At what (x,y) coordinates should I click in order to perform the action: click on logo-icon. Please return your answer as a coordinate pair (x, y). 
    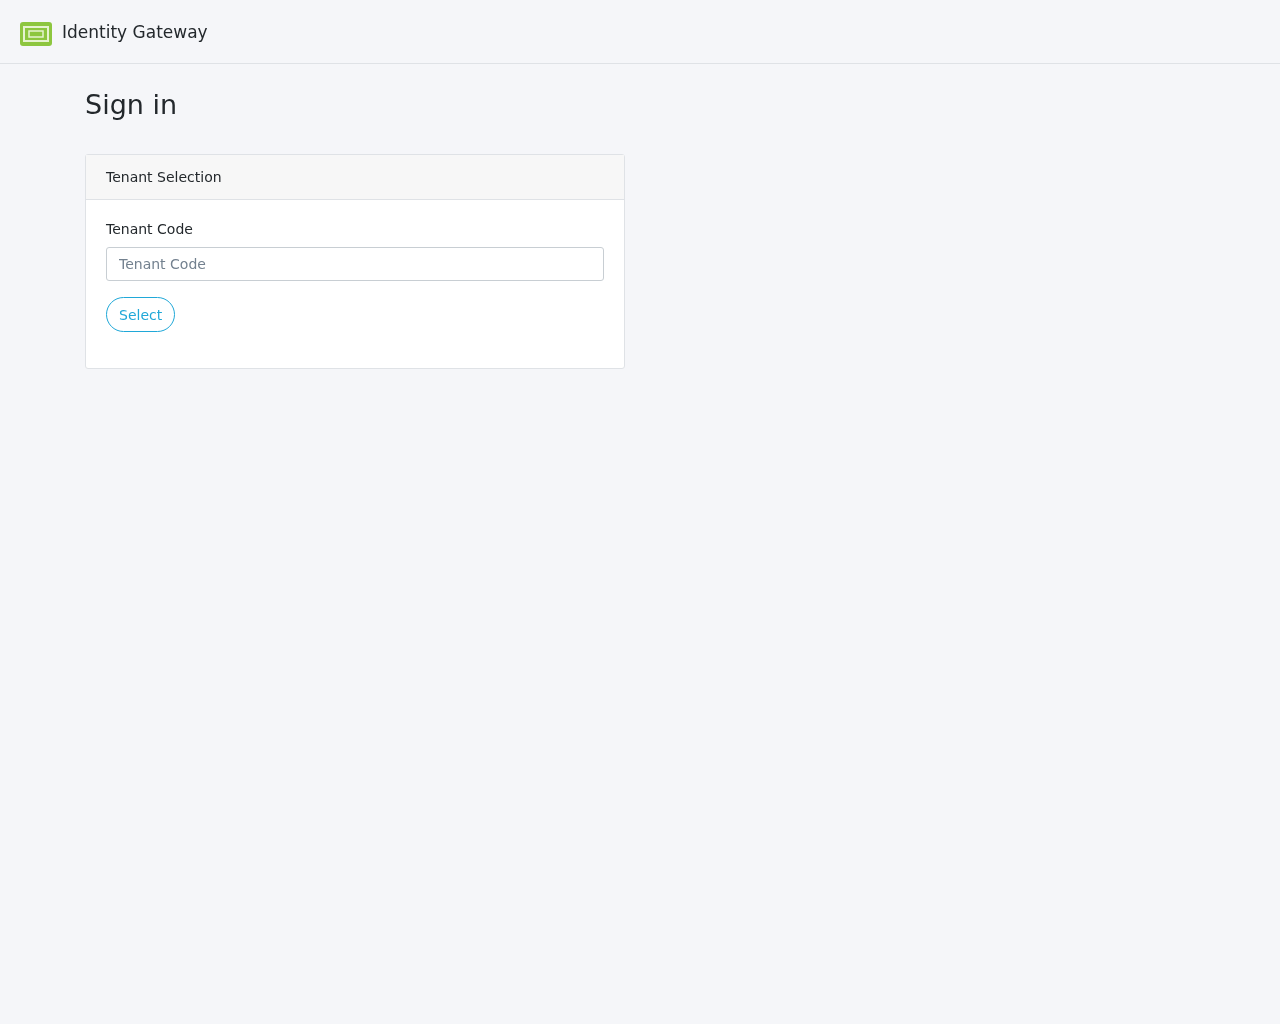
    Looking at the image, I should click on (36, 34).